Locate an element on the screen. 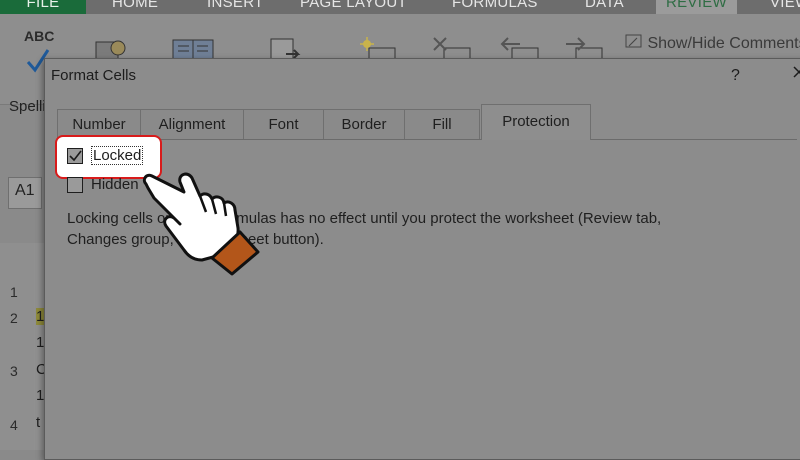  close-button is located at coordinates (796, 74).